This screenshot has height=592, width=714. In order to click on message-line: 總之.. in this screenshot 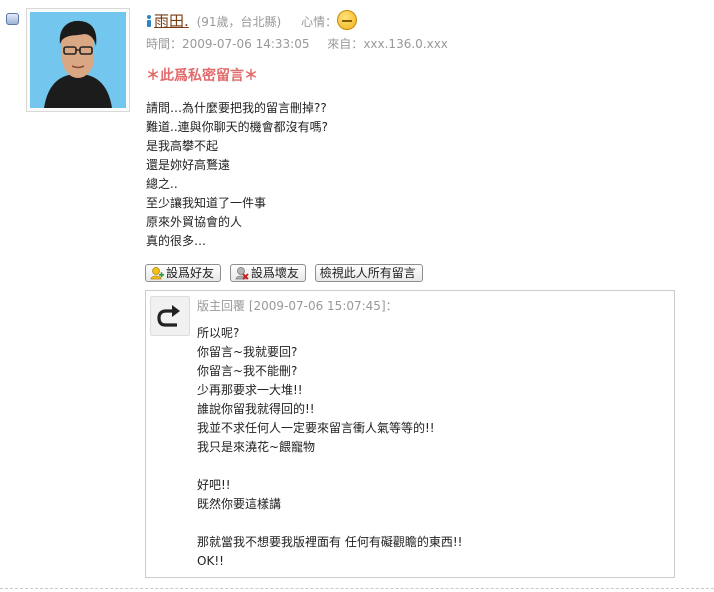, I will do `click(162, 184)`.